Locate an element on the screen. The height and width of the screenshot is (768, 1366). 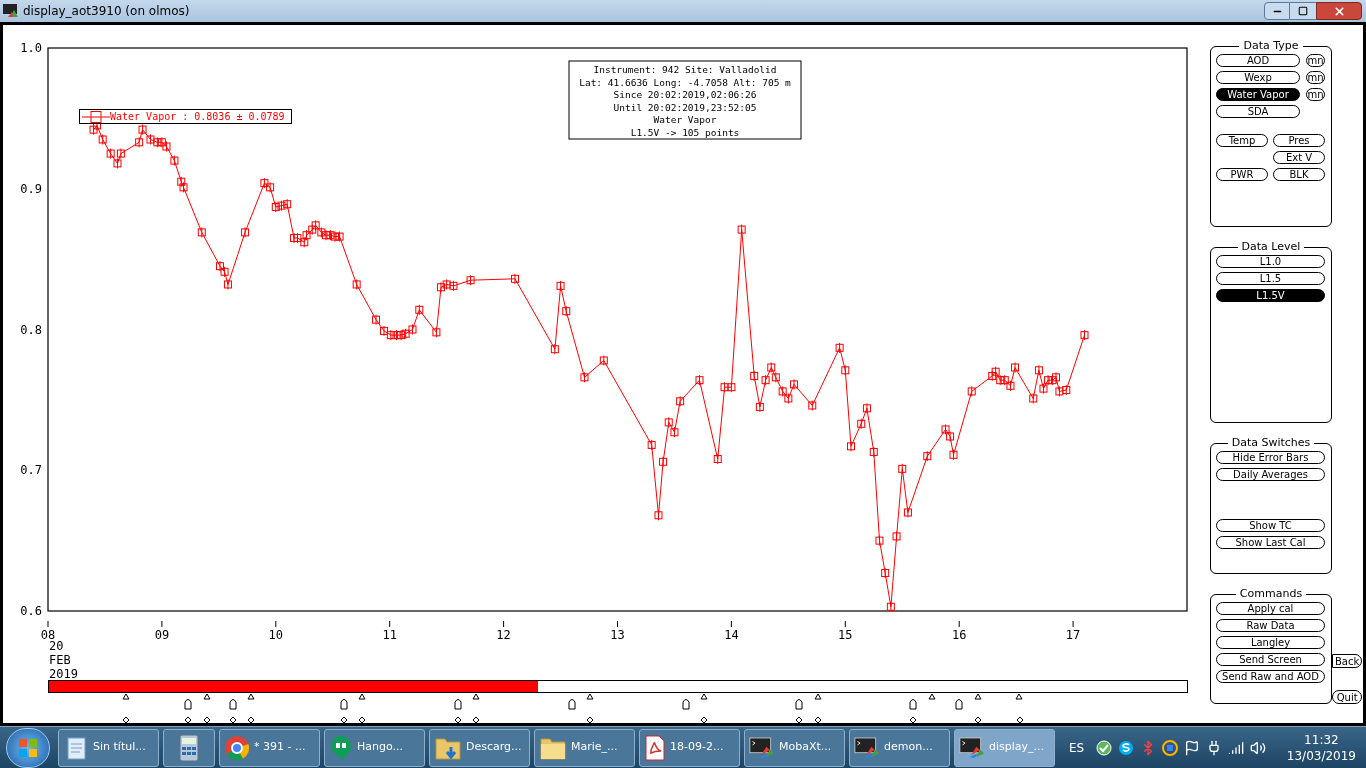
panel-button: SDA is located at coordinates (1258, 111).